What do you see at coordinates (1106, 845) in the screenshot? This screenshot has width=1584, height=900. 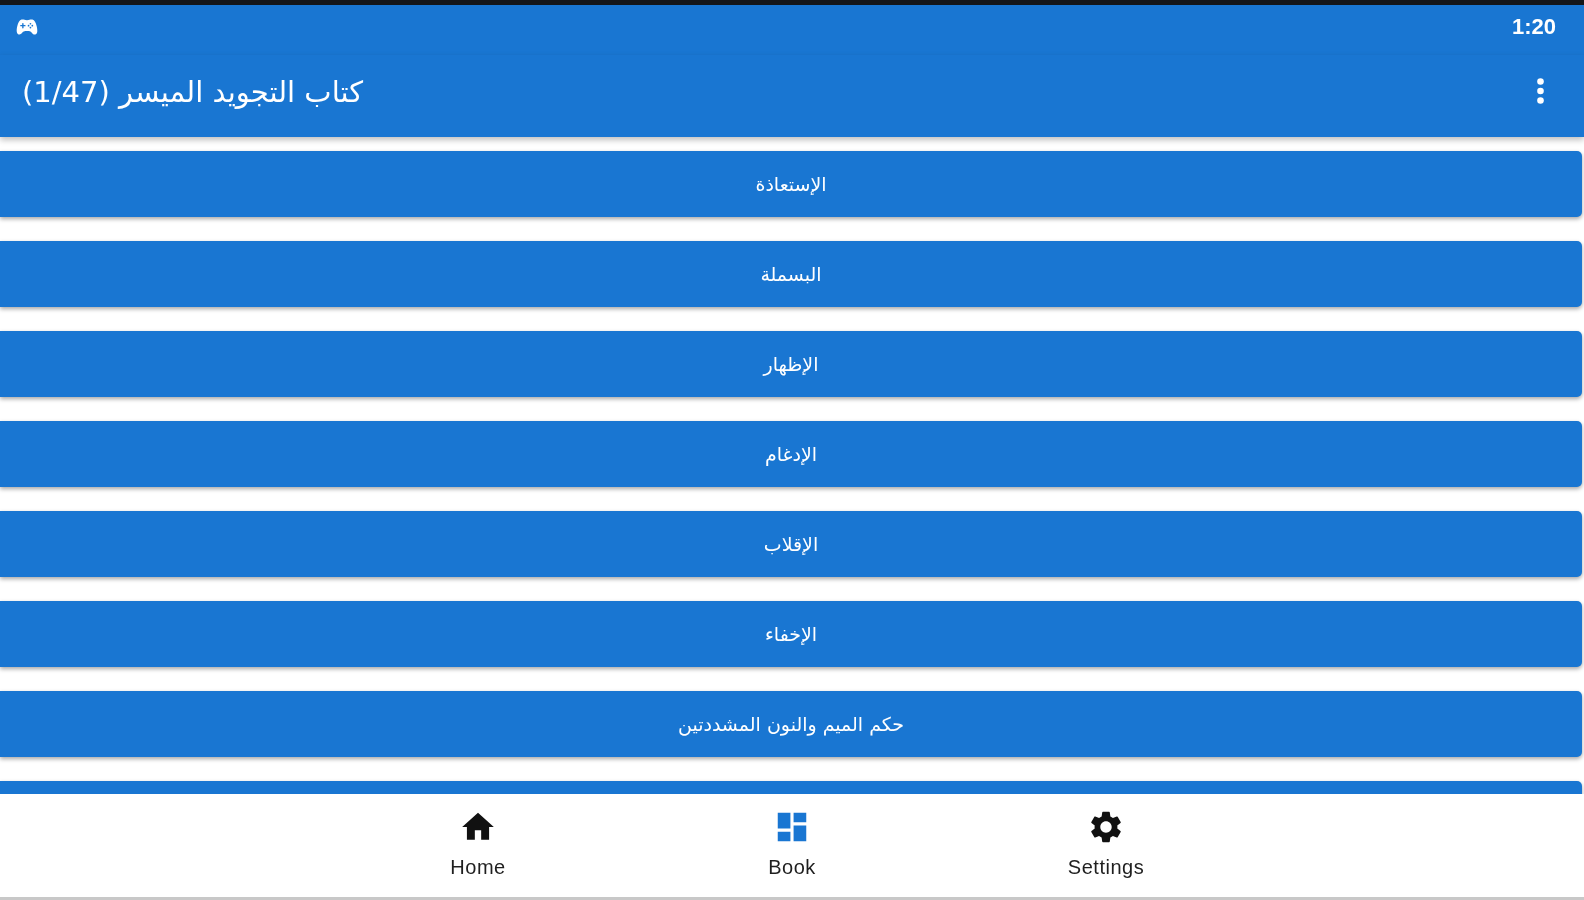 I see `nav-tab: Settings` at bounding box center [1106, 845].